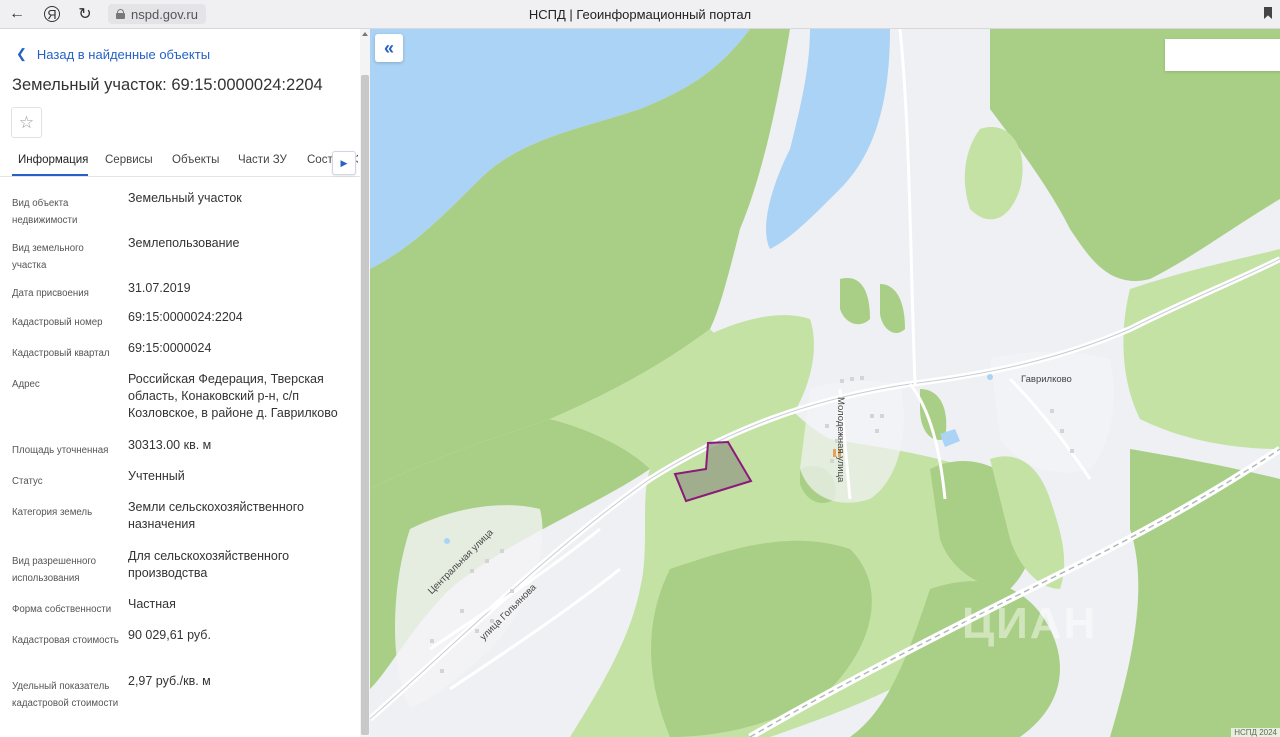  What do you see at coordinates (993, 173) in the screenshot?
I see `meadow-area` at bounding box center [993, 173].